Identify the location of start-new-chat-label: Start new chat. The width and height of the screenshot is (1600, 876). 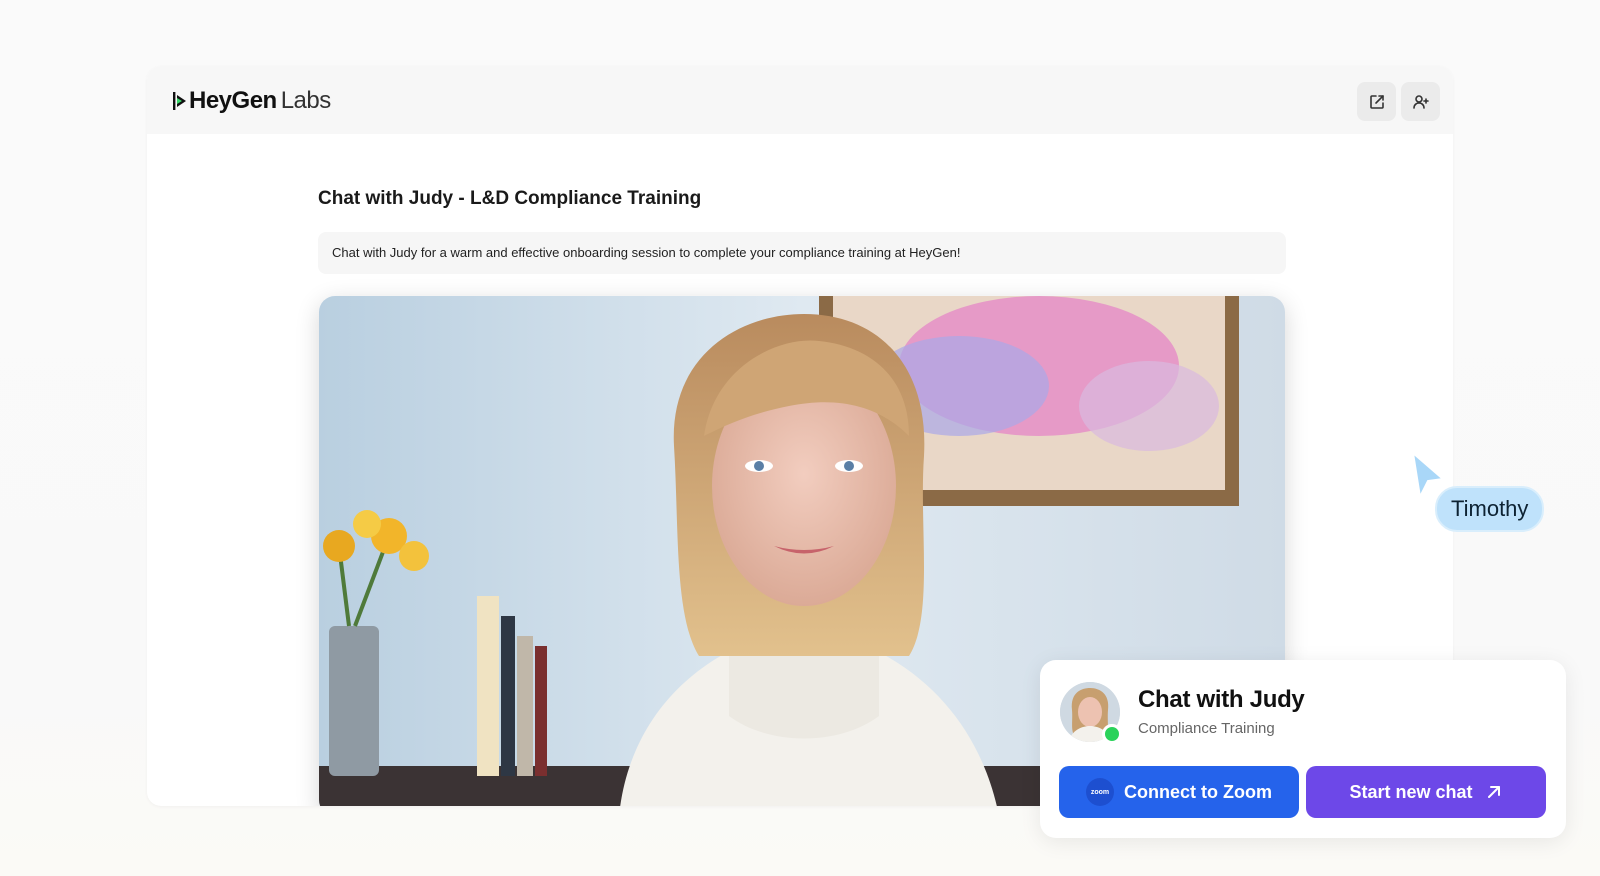
(1411, 791).